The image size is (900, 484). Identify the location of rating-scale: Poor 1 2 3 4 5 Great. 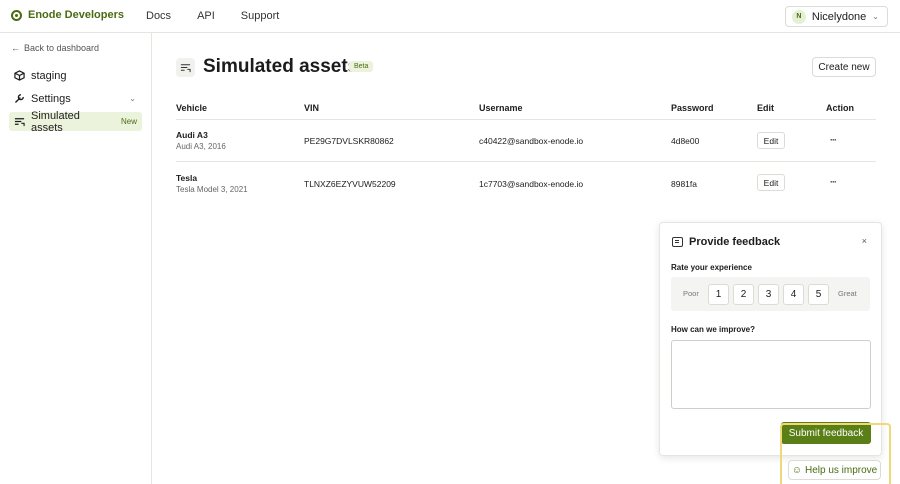
(770, 294).